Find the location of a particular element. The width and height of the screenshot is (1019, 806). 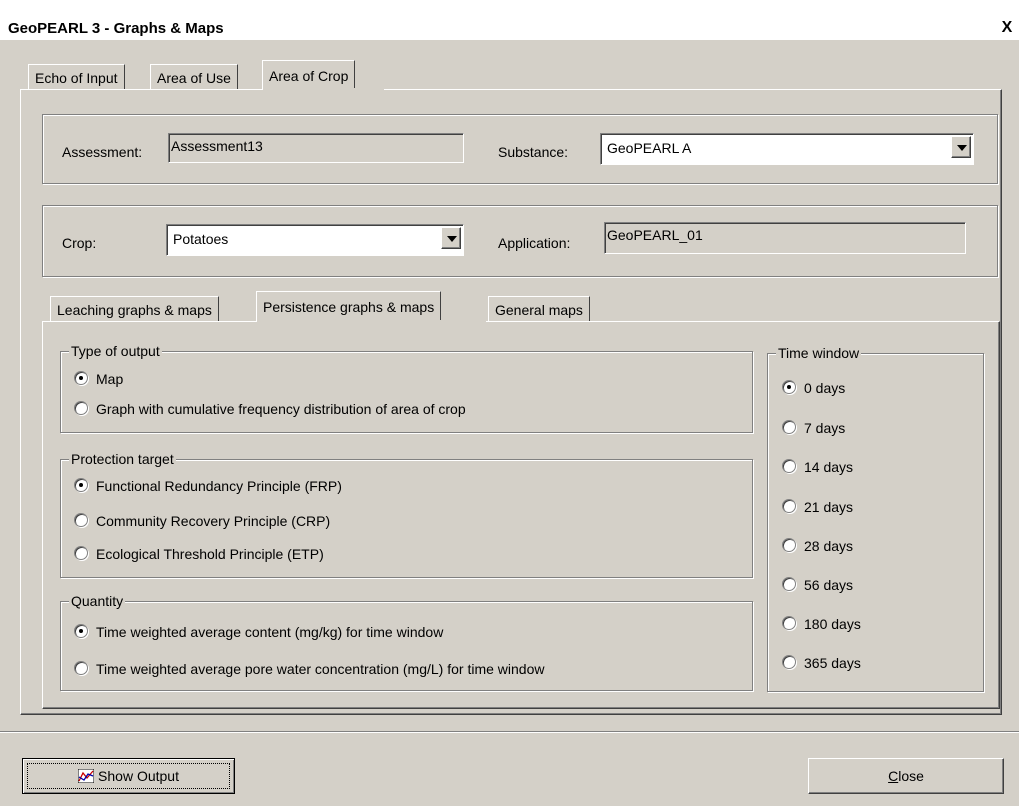

target-frp-label: Functional Redundancy Principle (FRP) is located at coordinates (219, 486).